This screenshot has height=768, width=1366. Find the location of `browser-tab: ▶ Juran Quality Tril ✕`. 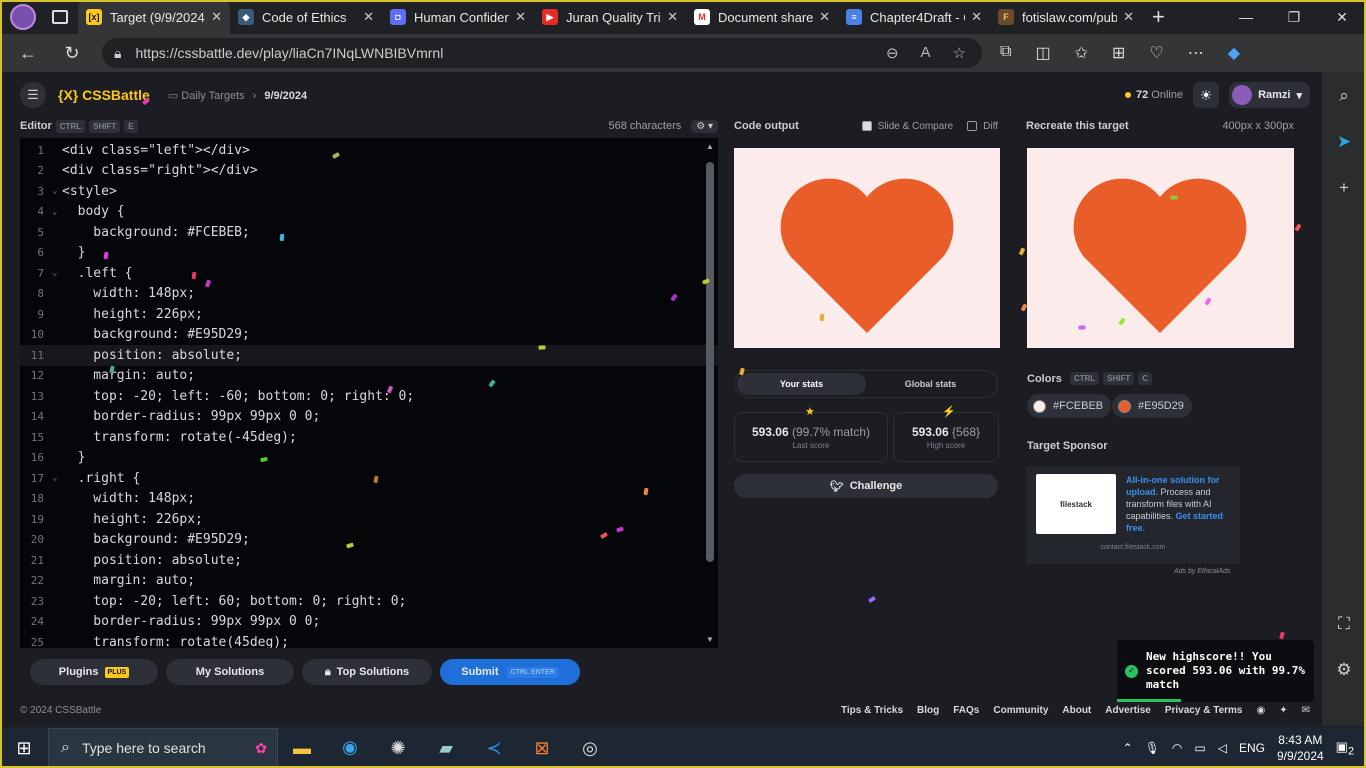

browser-tab: ▶ Juran Quality Tril ✕ is located at coordinates (610, 17).